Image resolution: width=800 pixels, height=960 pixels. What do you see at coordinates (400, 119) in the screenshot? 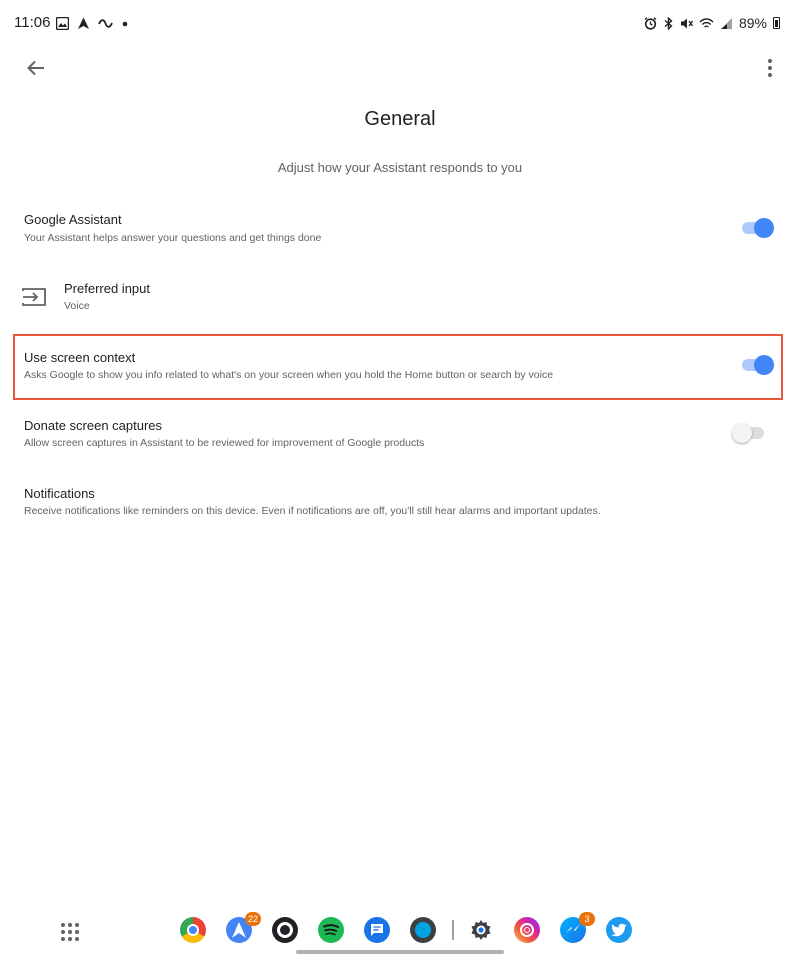
I see `page-title: General` at bounding box center [400, 119].